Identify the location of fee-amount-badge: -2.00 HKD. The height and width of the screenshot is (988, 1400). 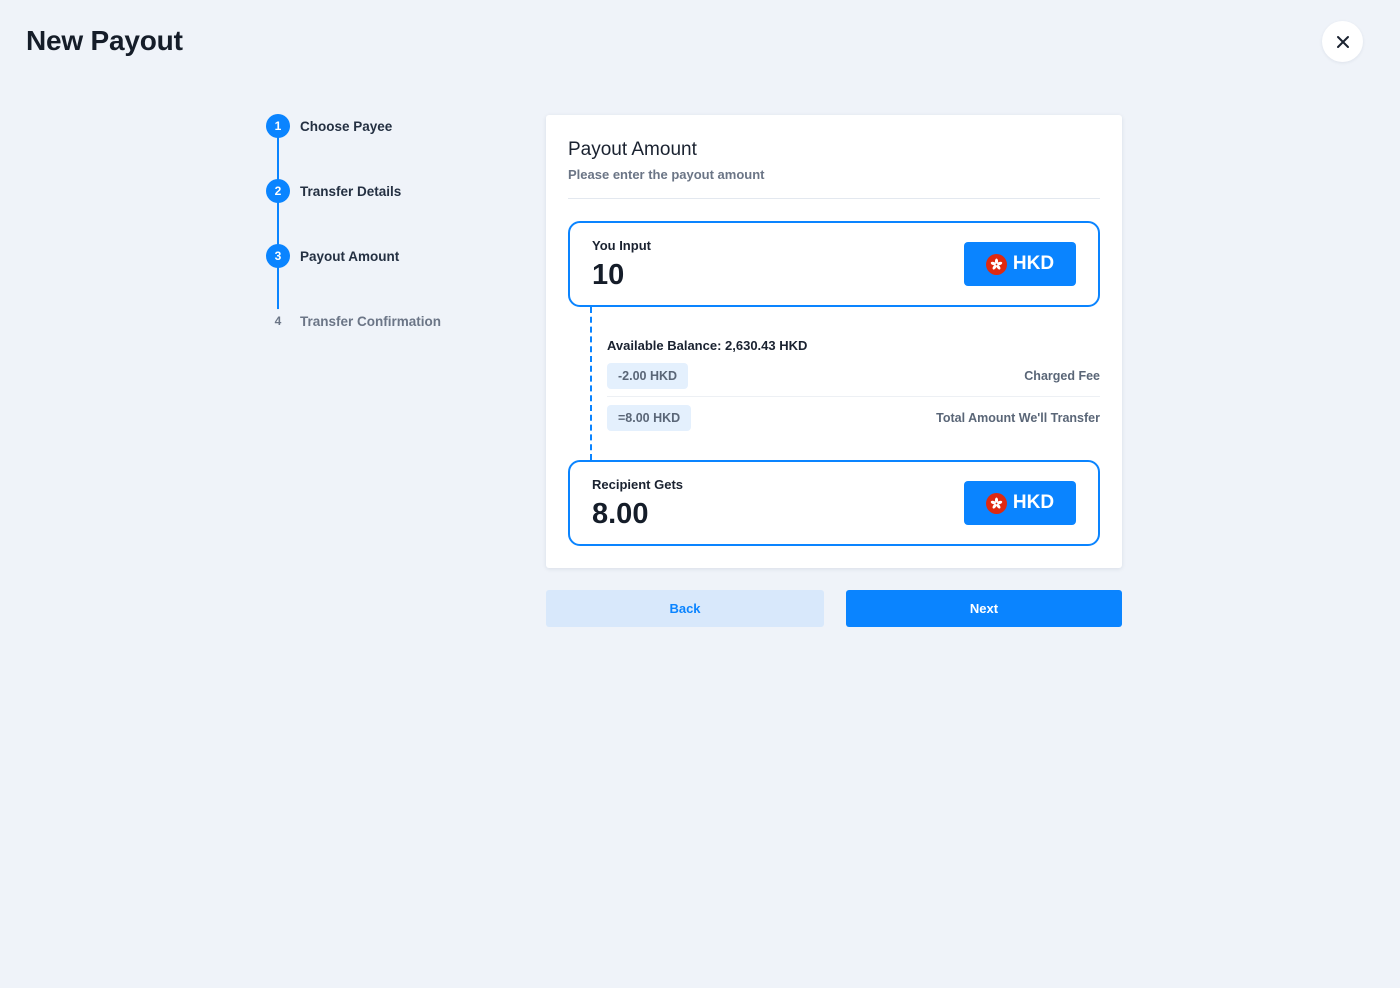
(648, 376).